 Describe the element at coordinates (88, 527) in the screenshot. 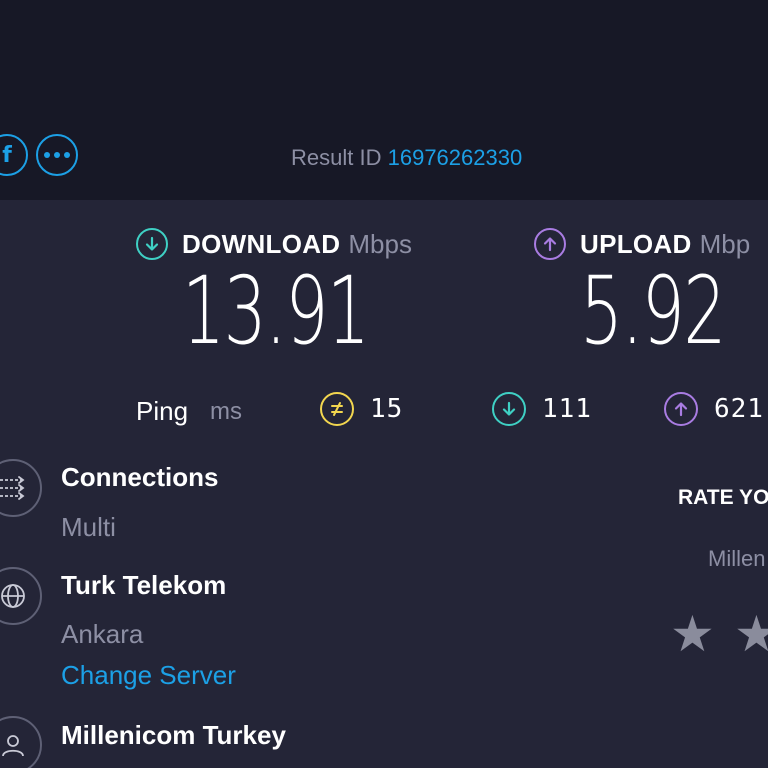

I see `connections-value: Multi` at that location.